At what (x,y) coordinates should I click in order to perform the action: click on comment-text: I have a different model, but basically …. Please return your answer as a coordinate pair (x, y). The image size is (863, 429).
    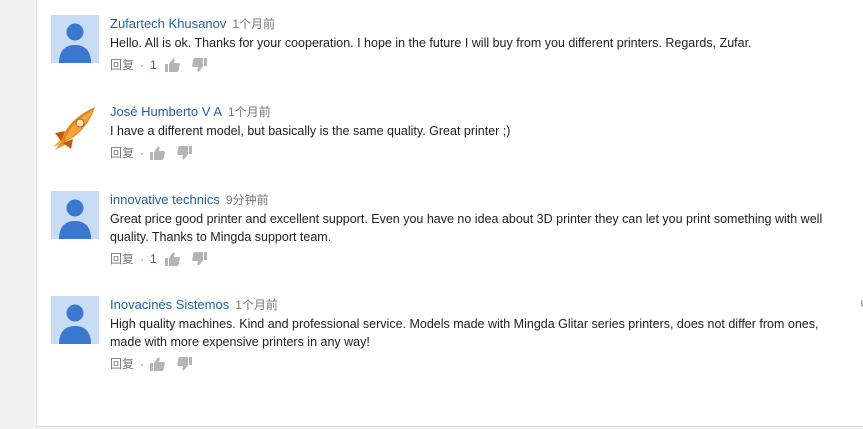
    Looking at the image, I should click on (310, 131).